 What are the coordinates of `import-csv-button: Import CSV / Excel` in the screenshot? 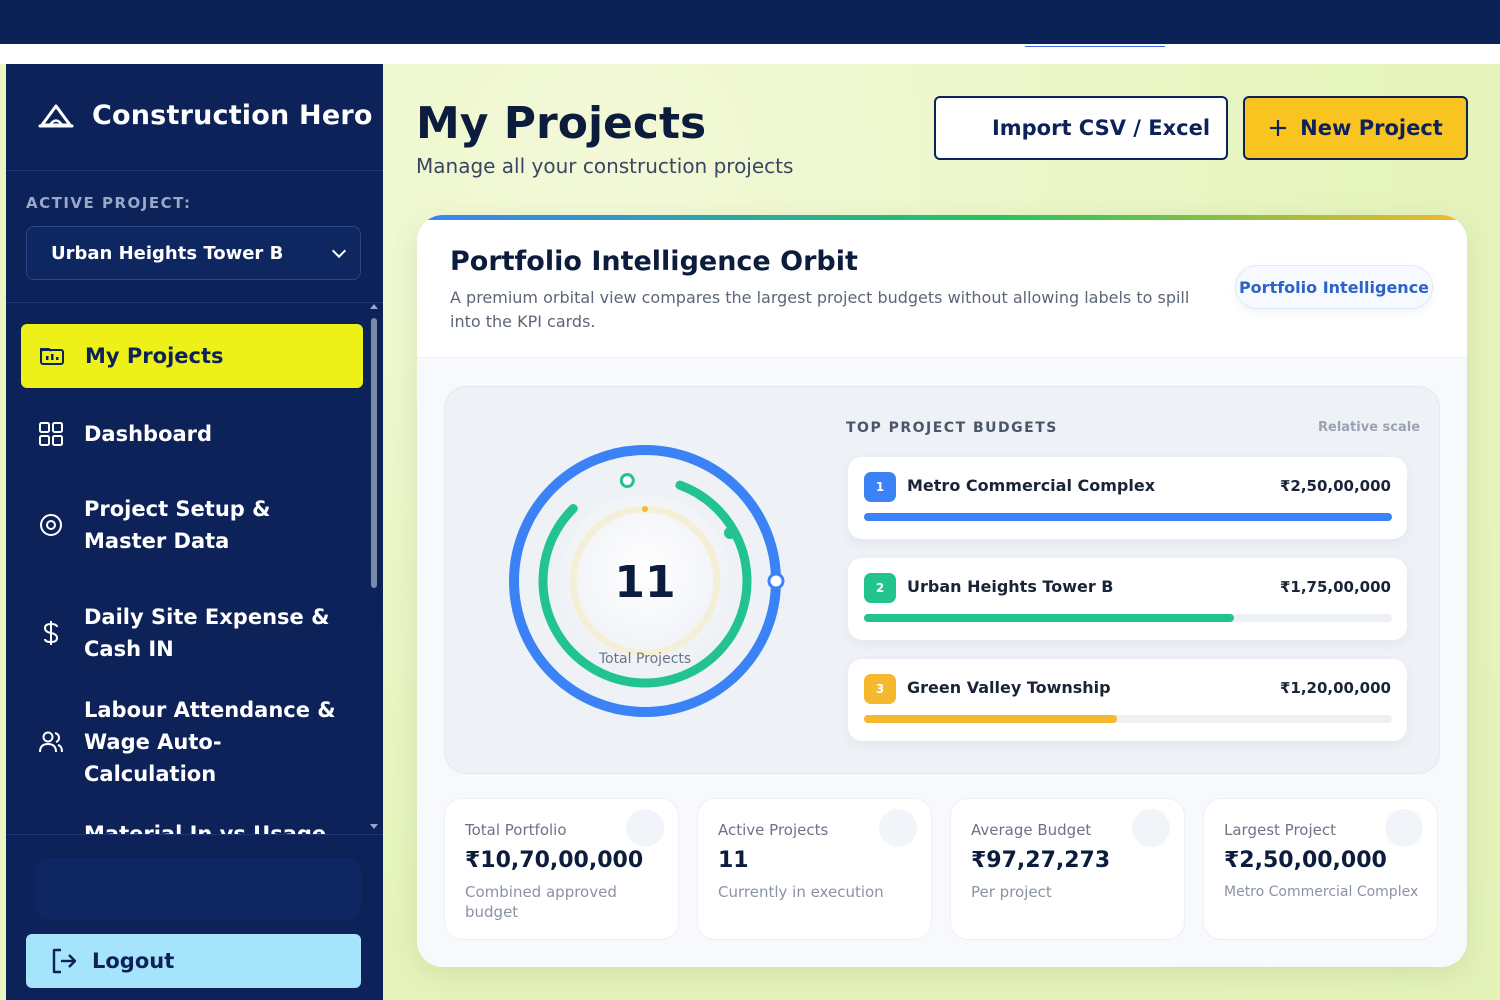 It's located at (1081, 128).